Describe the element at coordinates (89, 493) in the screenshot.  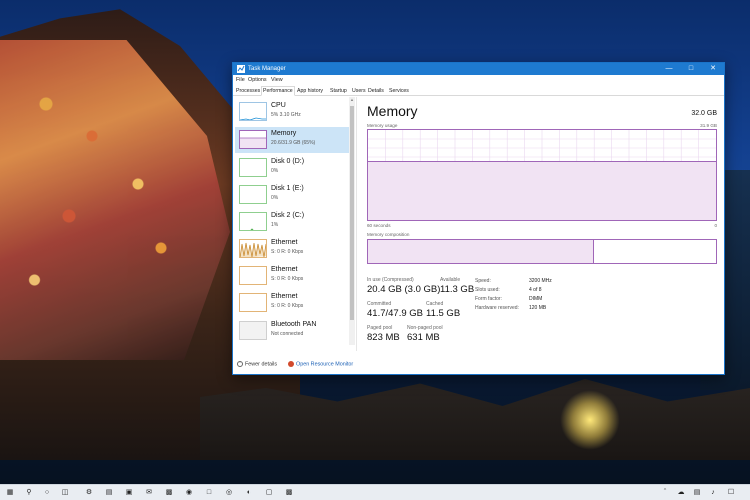
I see `settings-icon: ⚙` at that location.